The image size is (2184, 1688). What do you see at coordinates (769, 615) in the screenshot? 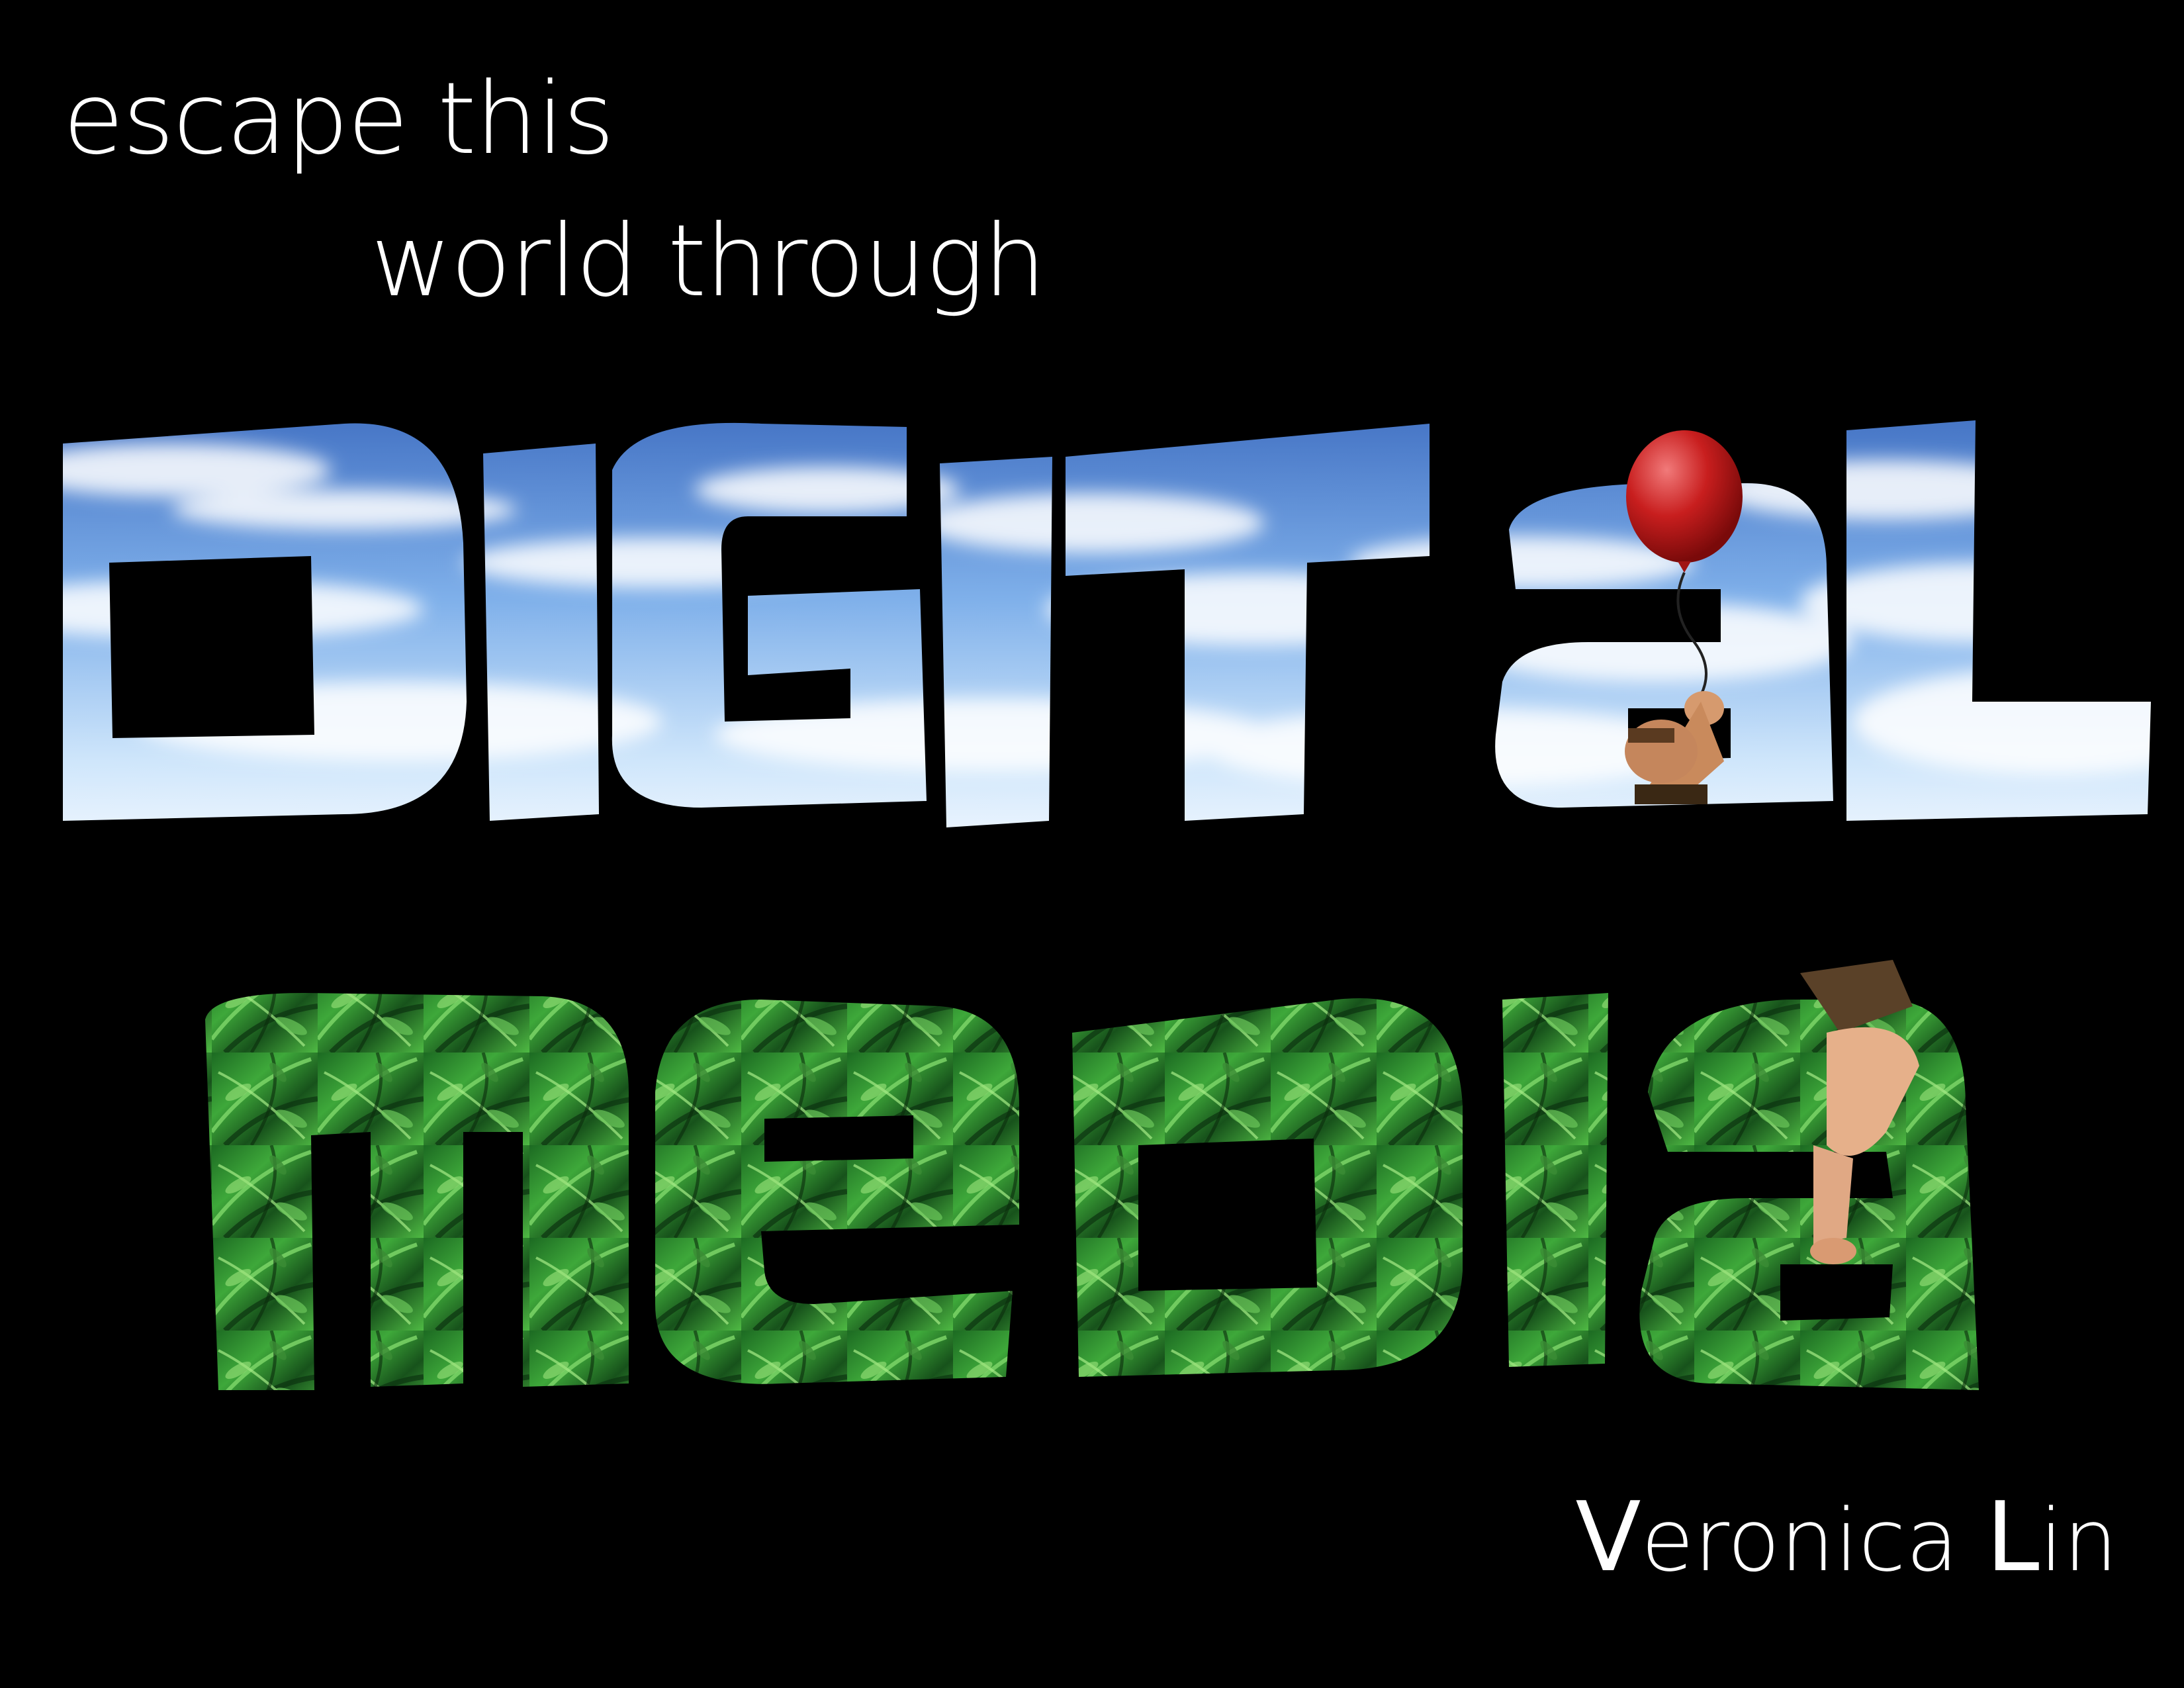
I see `letter-g` at bounding box center [769, 615].